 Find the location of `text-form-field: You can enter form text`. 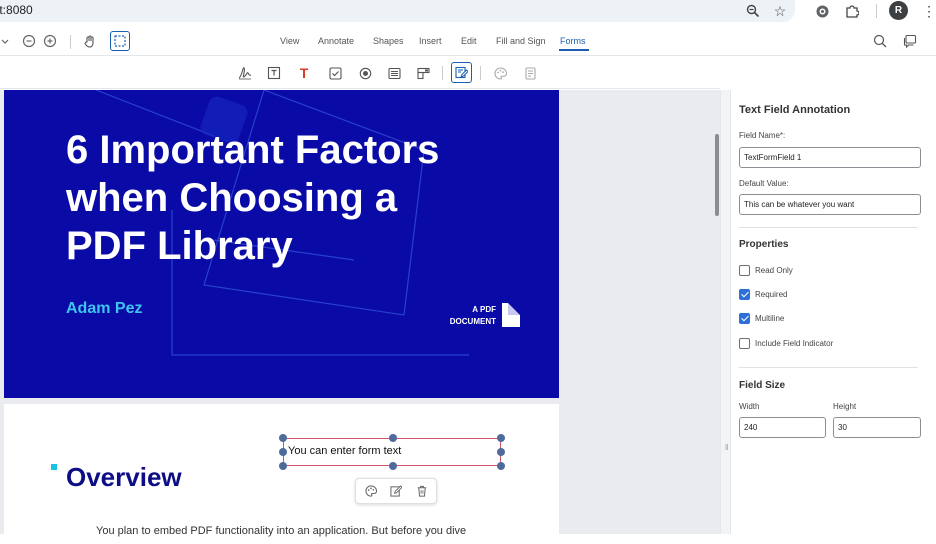

text-form-field: You can enter form text is located at coordinates (392, 452).